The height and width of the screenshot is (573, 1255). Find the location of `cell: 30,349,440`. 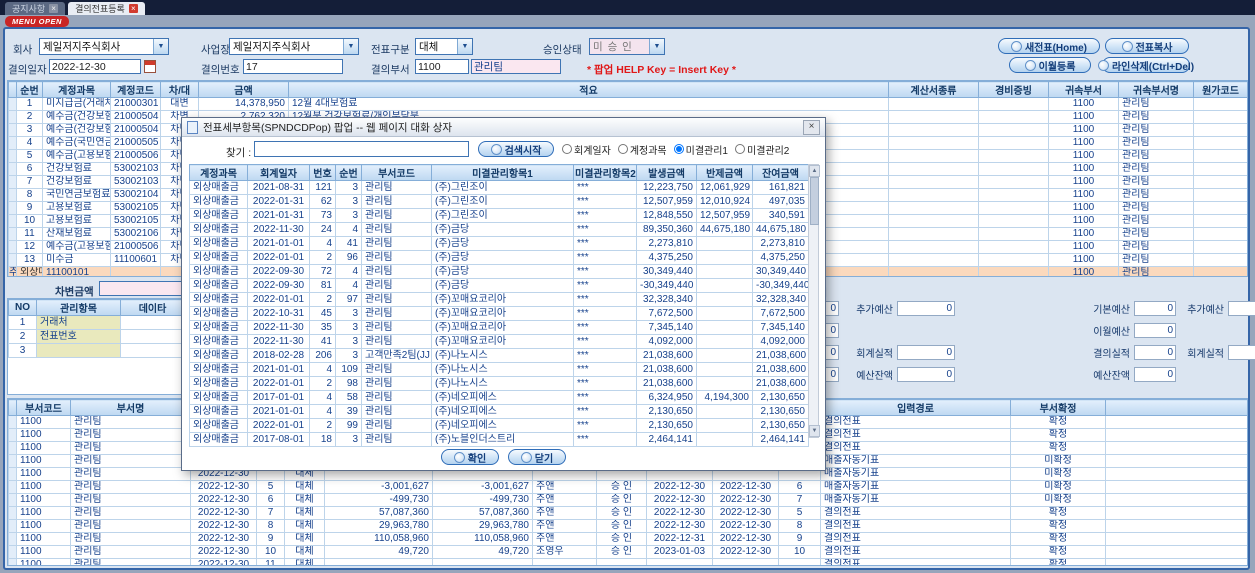

cell: 30,349,440 is located at coordinates (666, 271).